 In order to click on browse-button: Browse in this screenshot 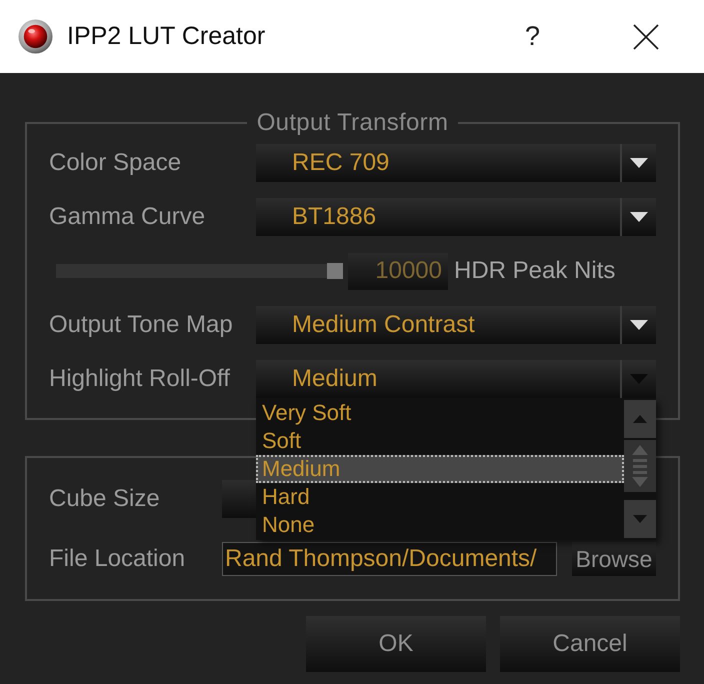, I will do `click(614, 559)`.